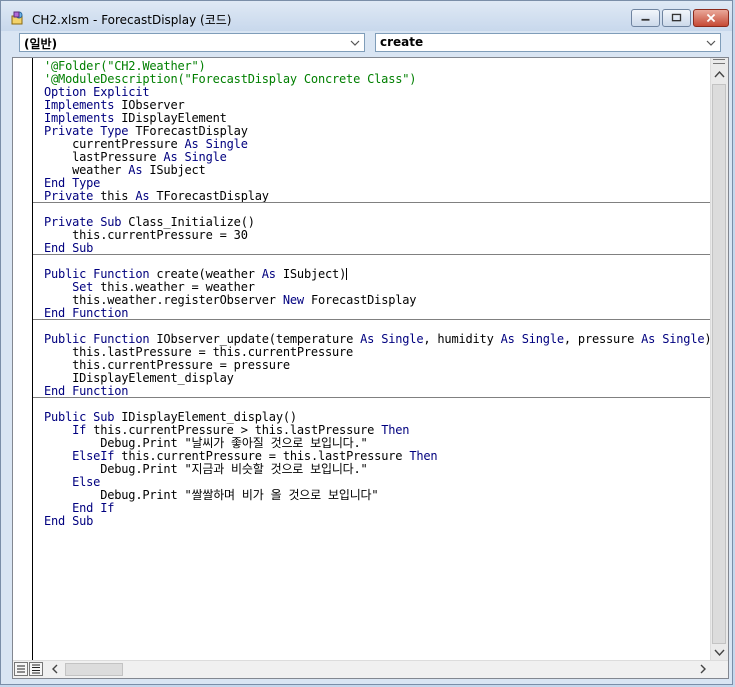  I want to click on procedure-dropdown: create, so click(548, 42).